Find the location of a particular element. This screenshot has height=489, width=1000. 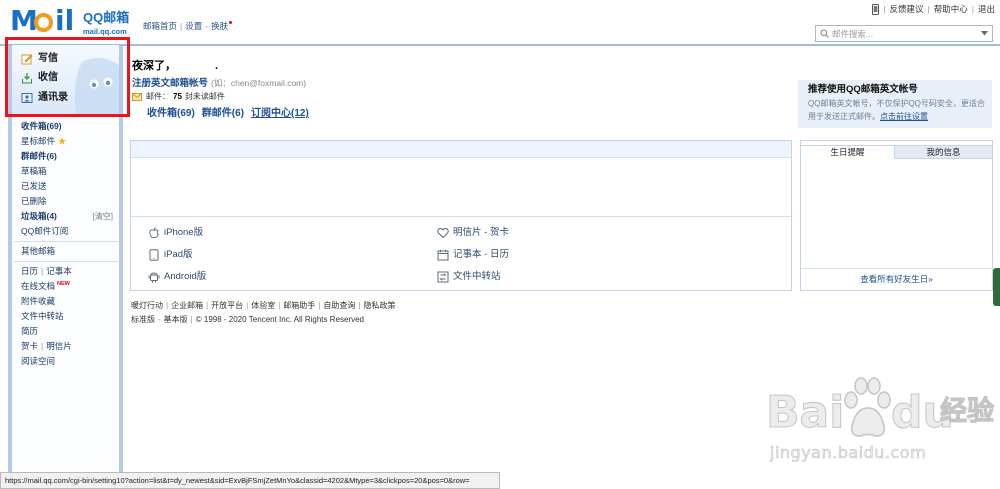

online-docs-link: 在线文档 is located at coordinates (38, 286).